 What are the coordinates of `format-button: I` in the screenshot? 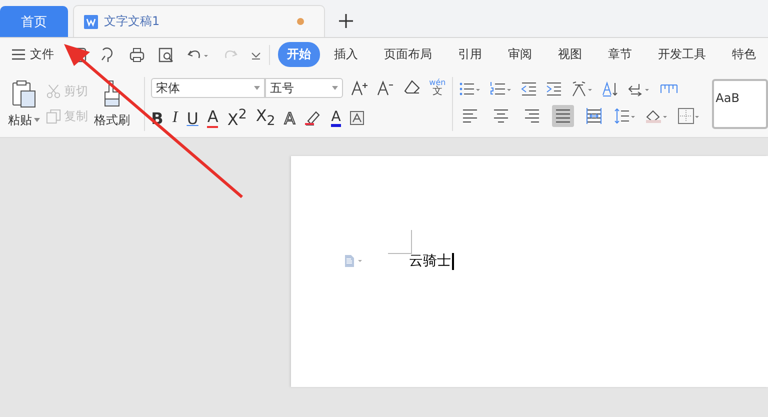 It's located at (175, 118).